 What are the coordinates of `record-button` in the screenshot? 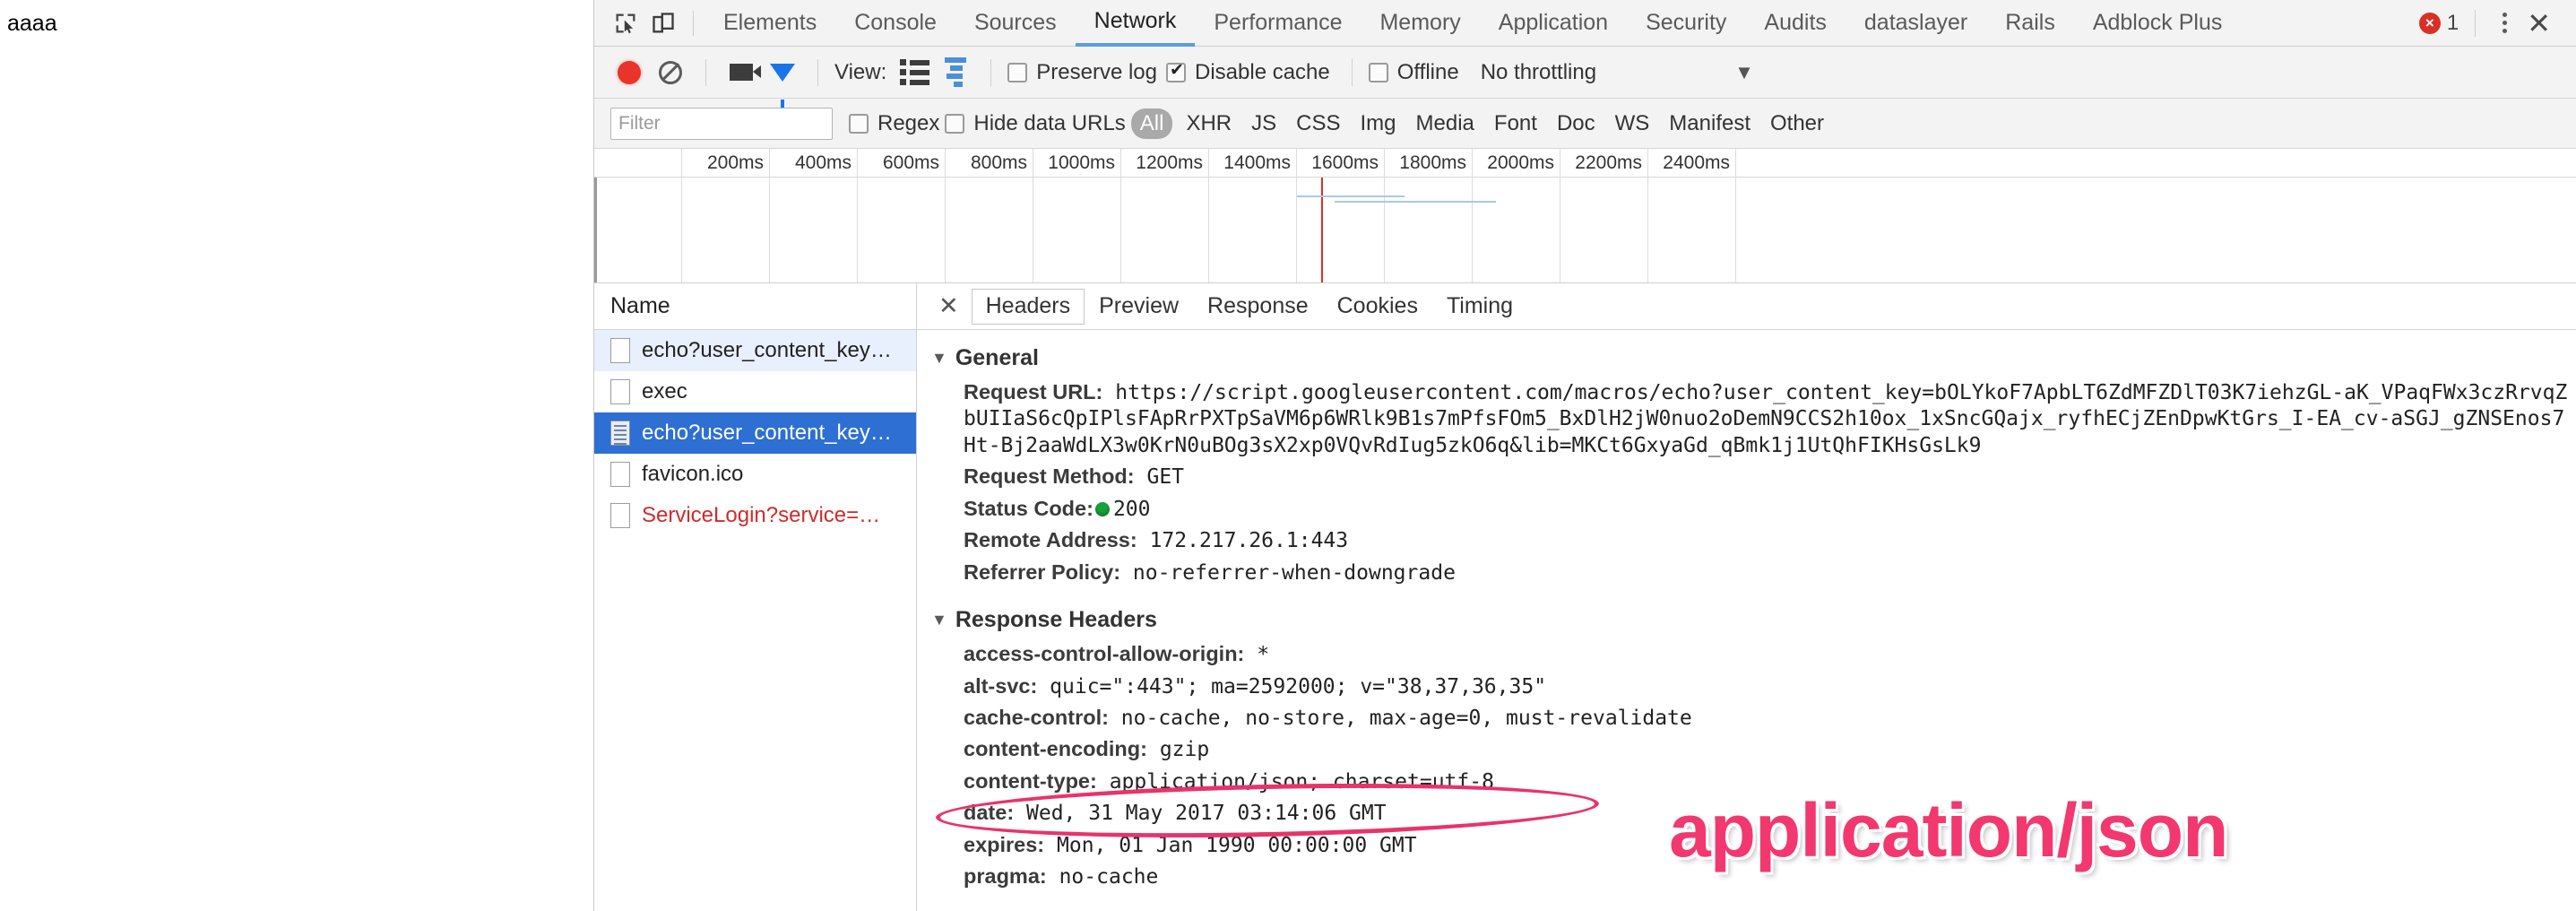 It's located at (629, 72).